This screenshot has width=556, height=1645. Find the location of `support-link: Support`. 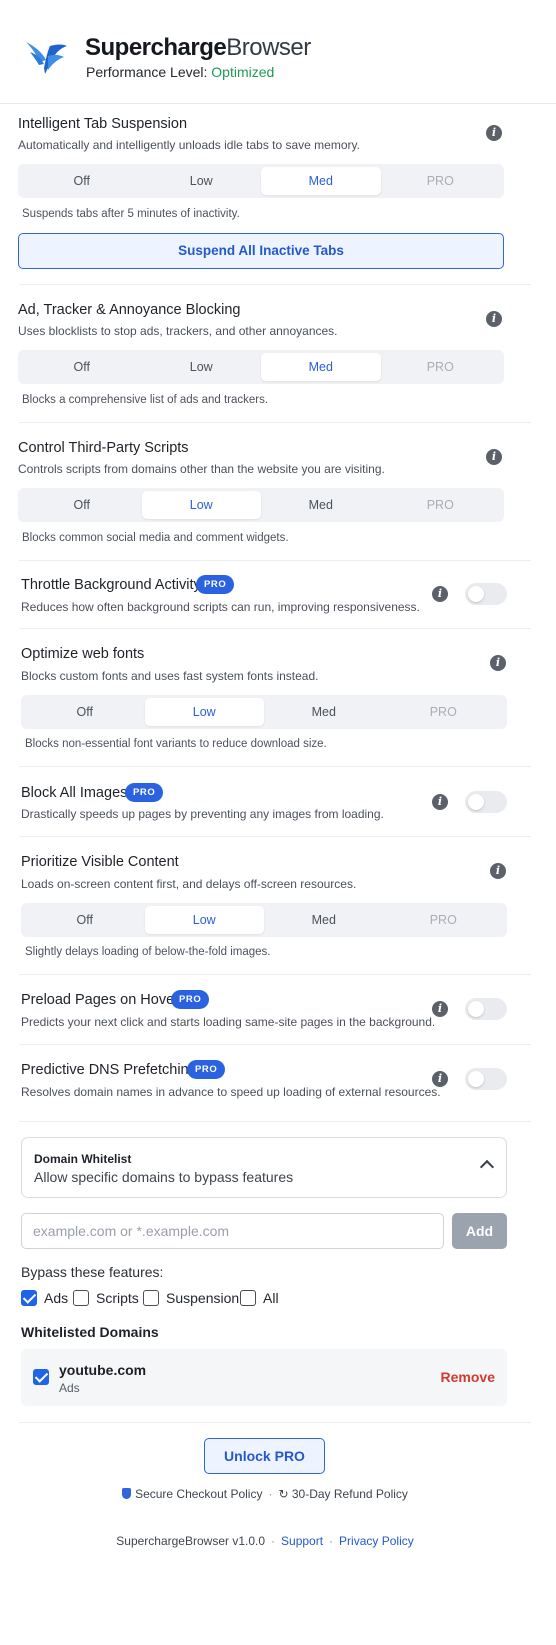

support-link: Support is located at coordinates (302, 1541).